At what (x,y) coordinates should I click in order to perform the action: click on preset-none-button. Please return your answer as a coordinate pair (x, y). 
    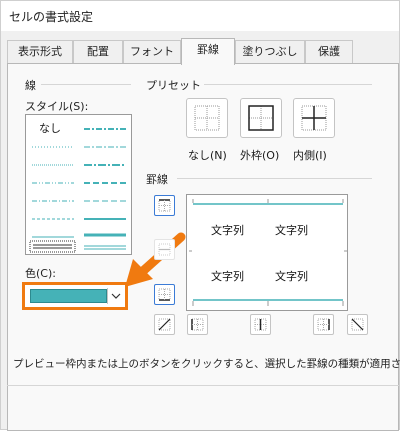
    Looking at the image, I should click on (207, 118).